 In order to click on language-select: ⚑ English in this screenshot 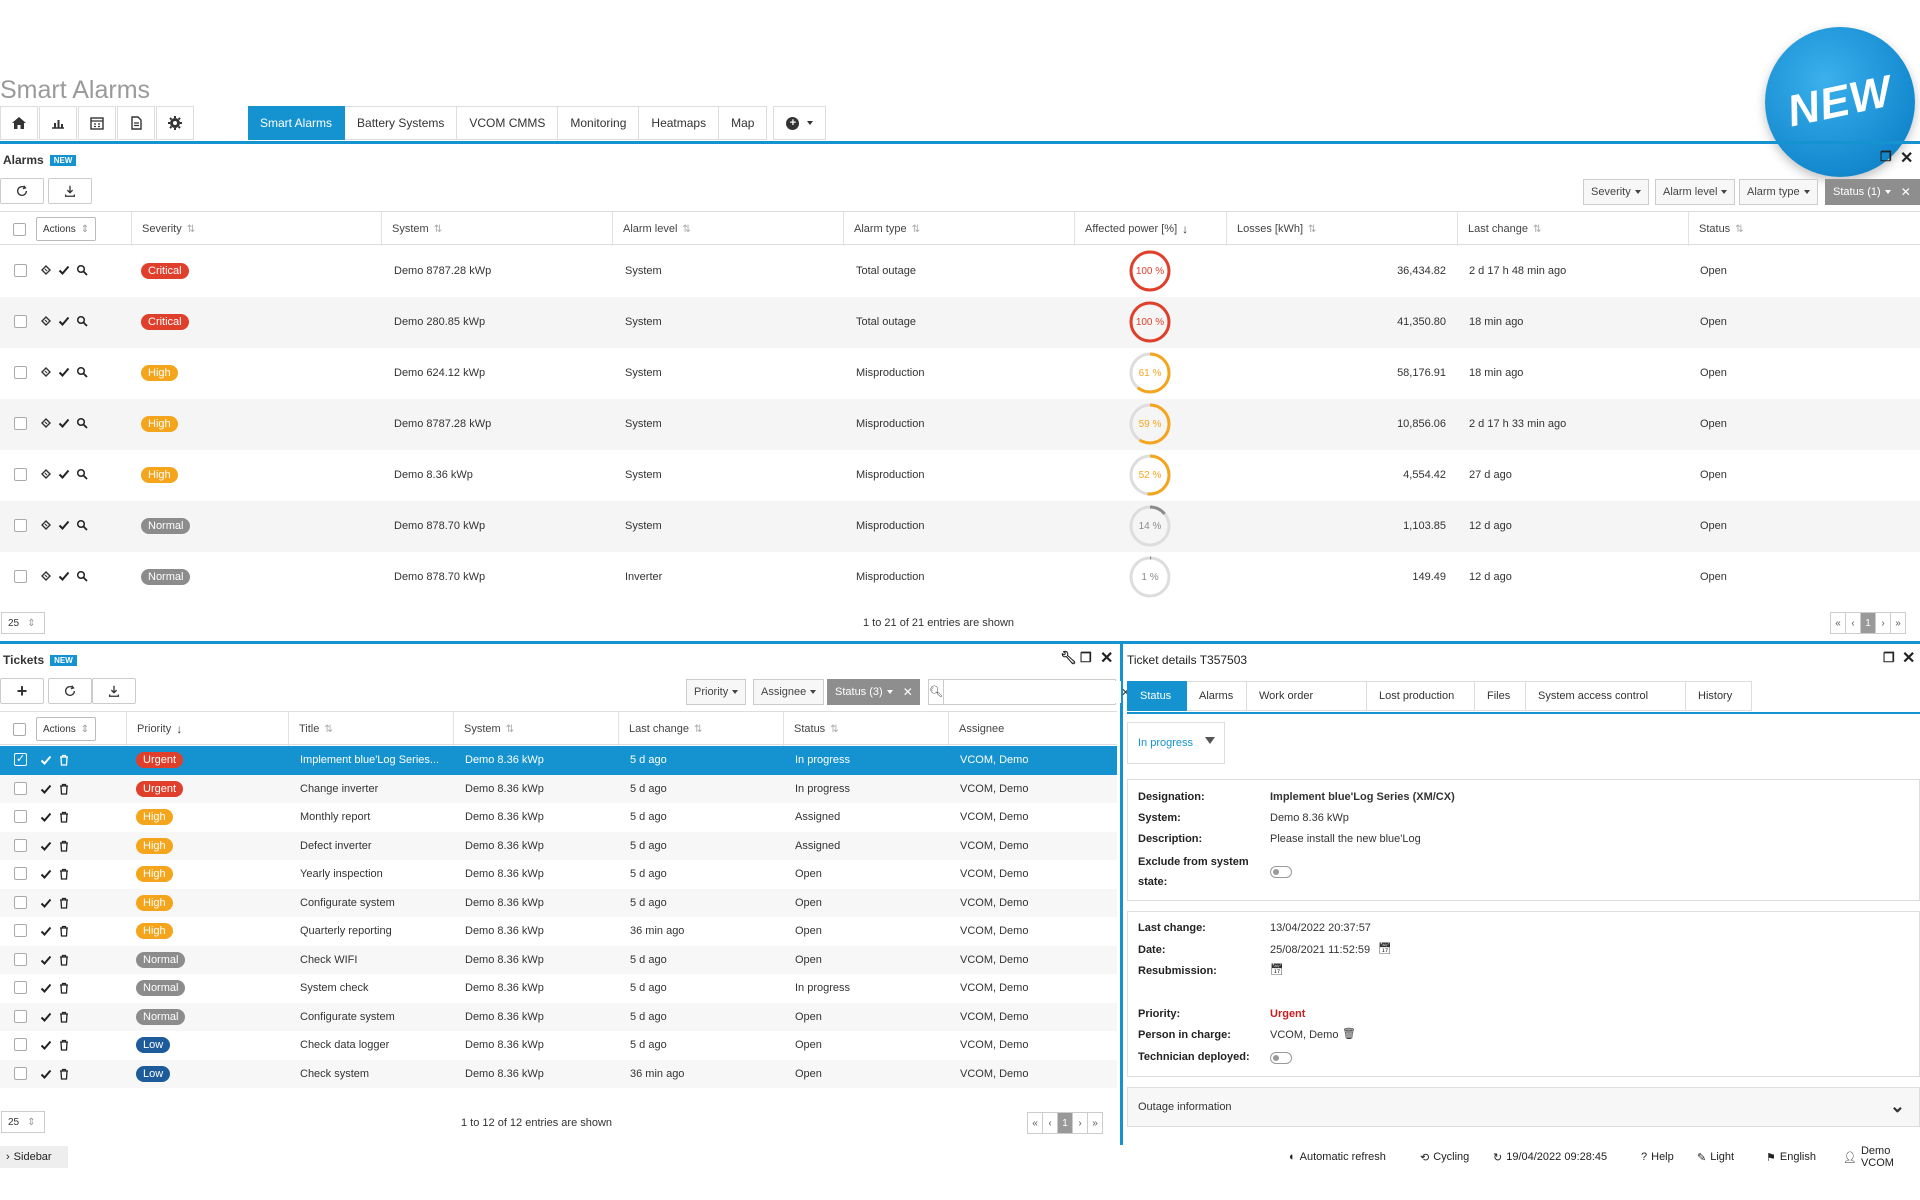, I will do `click(1791, 1157)`.